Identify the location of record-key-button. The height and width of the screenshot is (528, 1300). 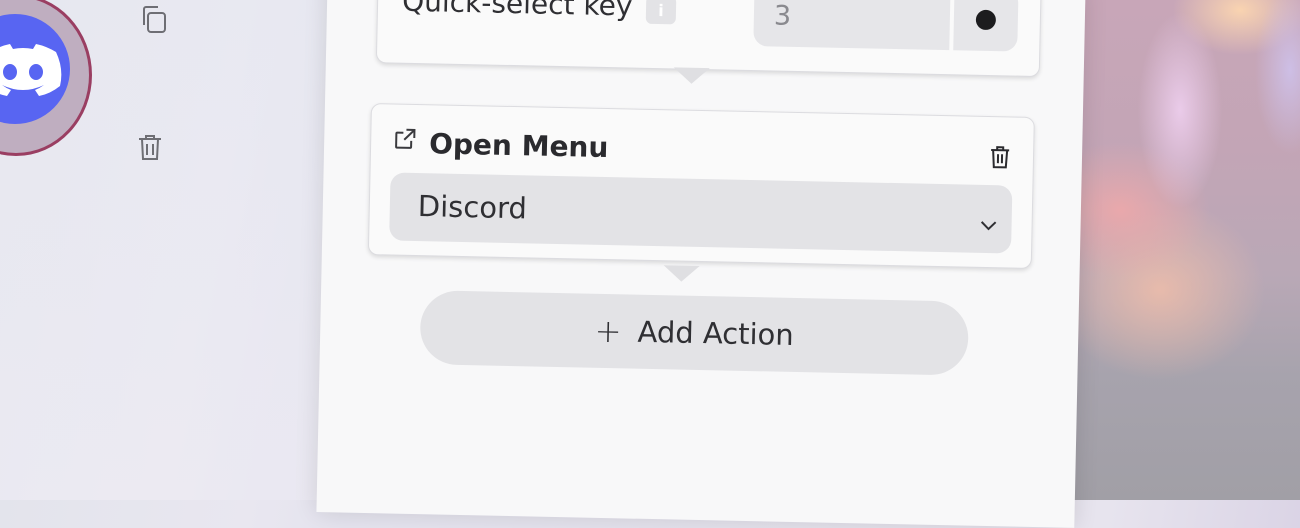
(986, 26).